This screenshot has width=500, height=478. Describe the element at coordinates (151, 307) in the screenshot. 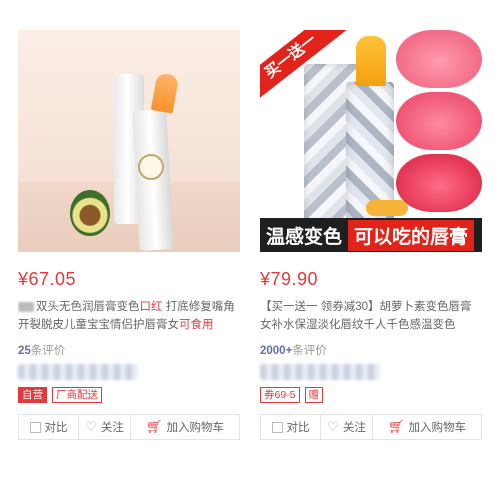

I see `title-highlight: 口红` at that location.